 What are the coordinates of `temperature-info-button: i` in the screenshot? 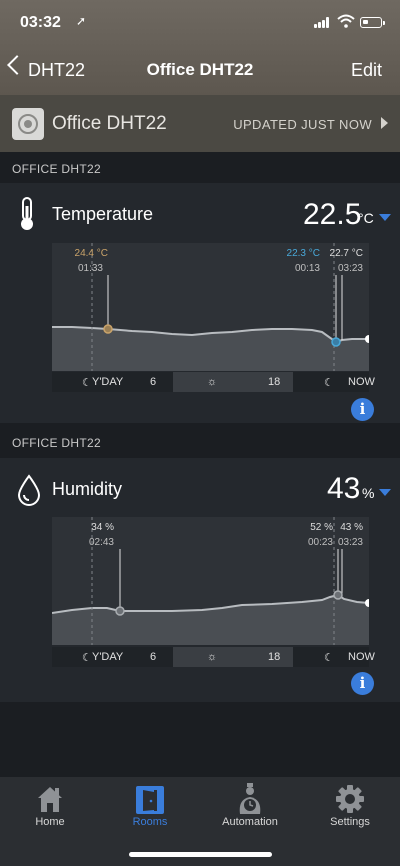 It's located at (362, 409).